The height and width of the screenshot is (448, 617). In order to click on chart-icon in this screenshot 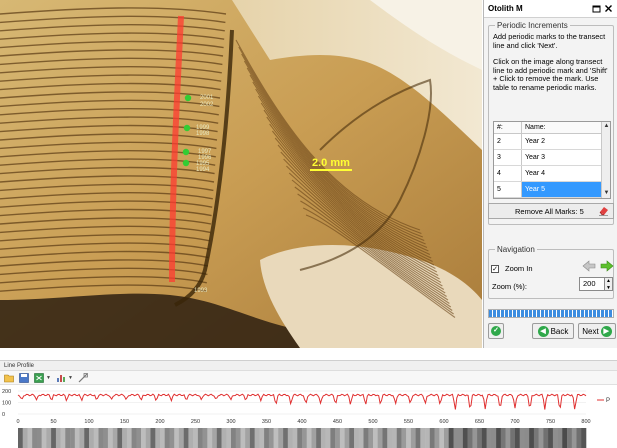, I will do `click(61, 378)`.